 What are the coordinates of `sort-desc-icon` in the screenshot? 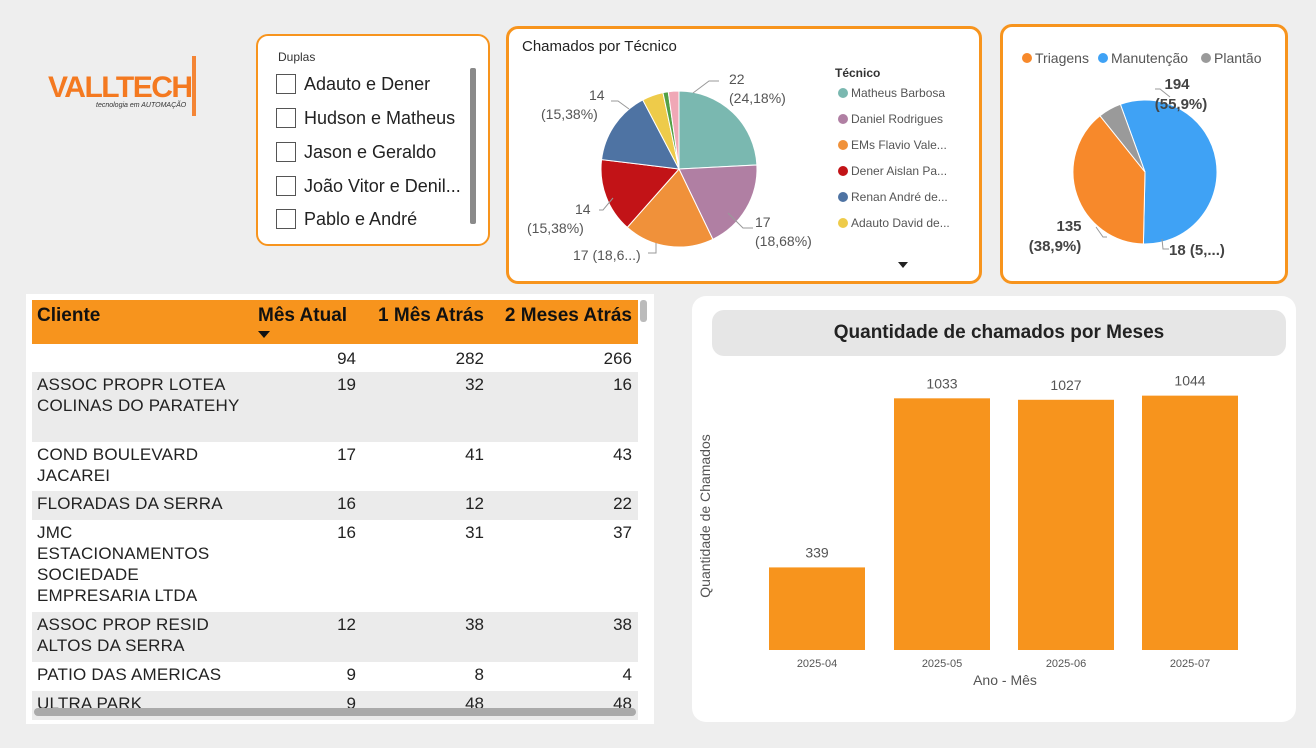 It's located at (264, 334).